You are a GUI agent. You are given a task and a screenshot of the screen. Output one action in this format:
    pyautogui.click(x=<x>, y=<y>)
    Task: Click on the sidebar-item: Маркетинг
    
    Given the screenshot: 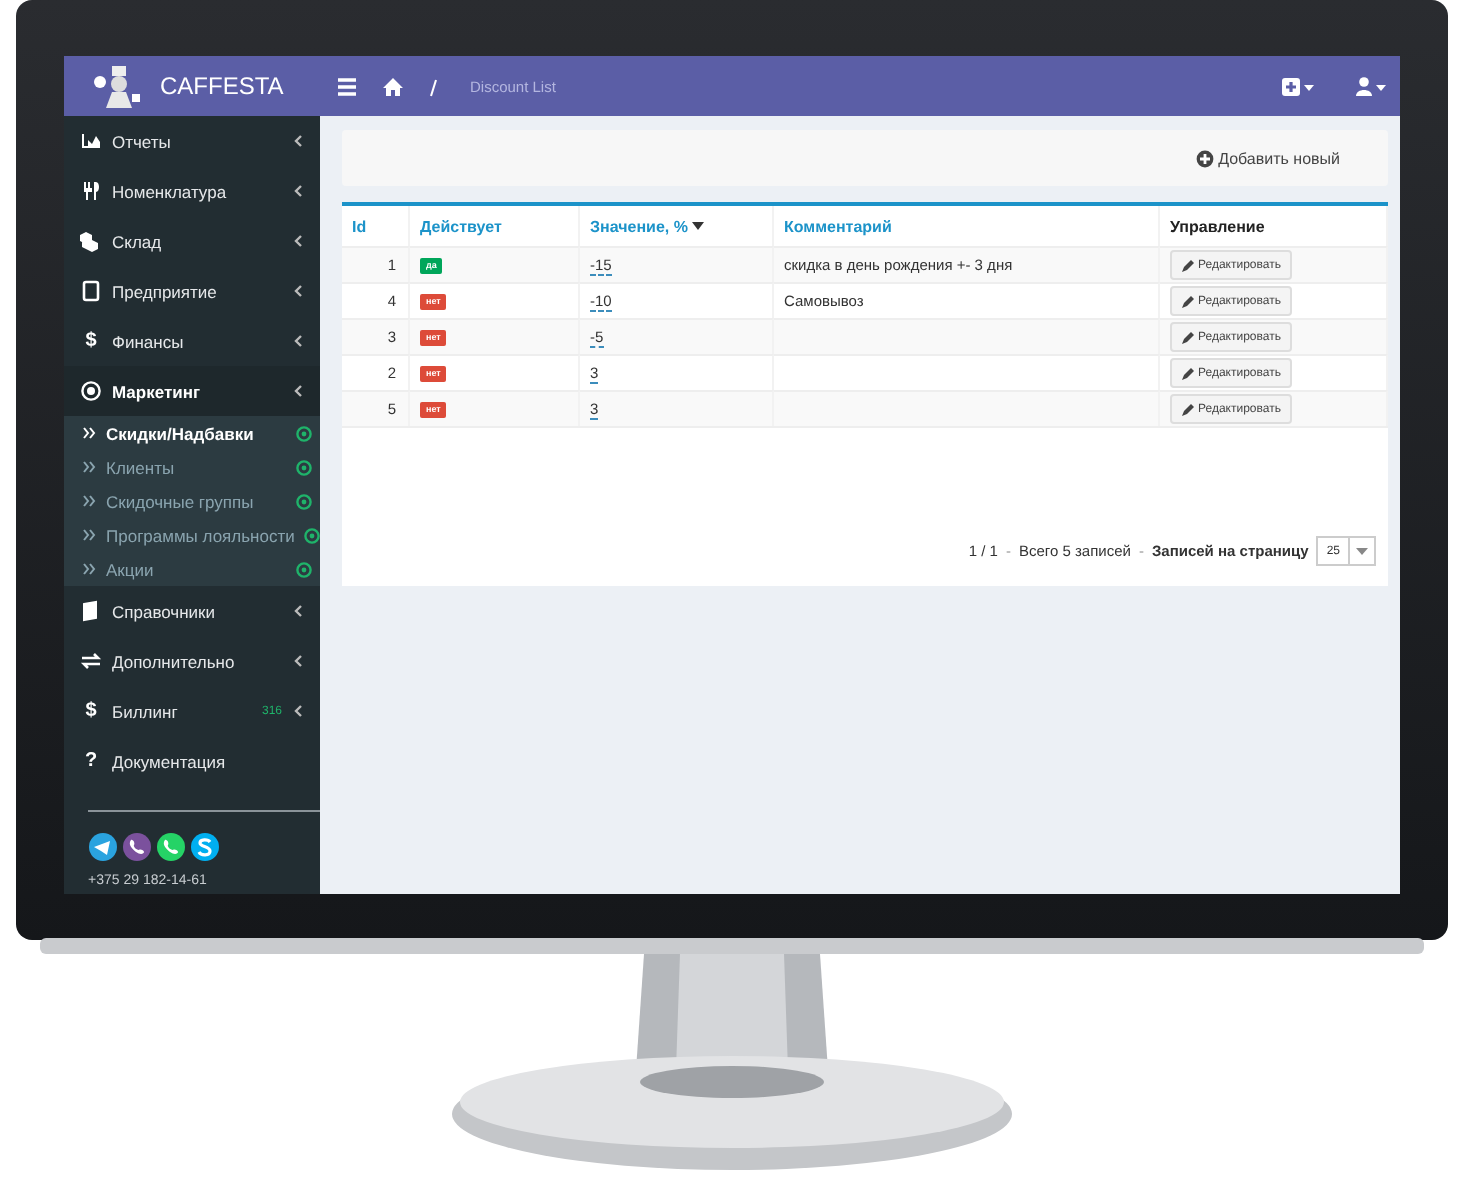 What is the action you would take?
    pyautogui.click(x=192, y=391)
    